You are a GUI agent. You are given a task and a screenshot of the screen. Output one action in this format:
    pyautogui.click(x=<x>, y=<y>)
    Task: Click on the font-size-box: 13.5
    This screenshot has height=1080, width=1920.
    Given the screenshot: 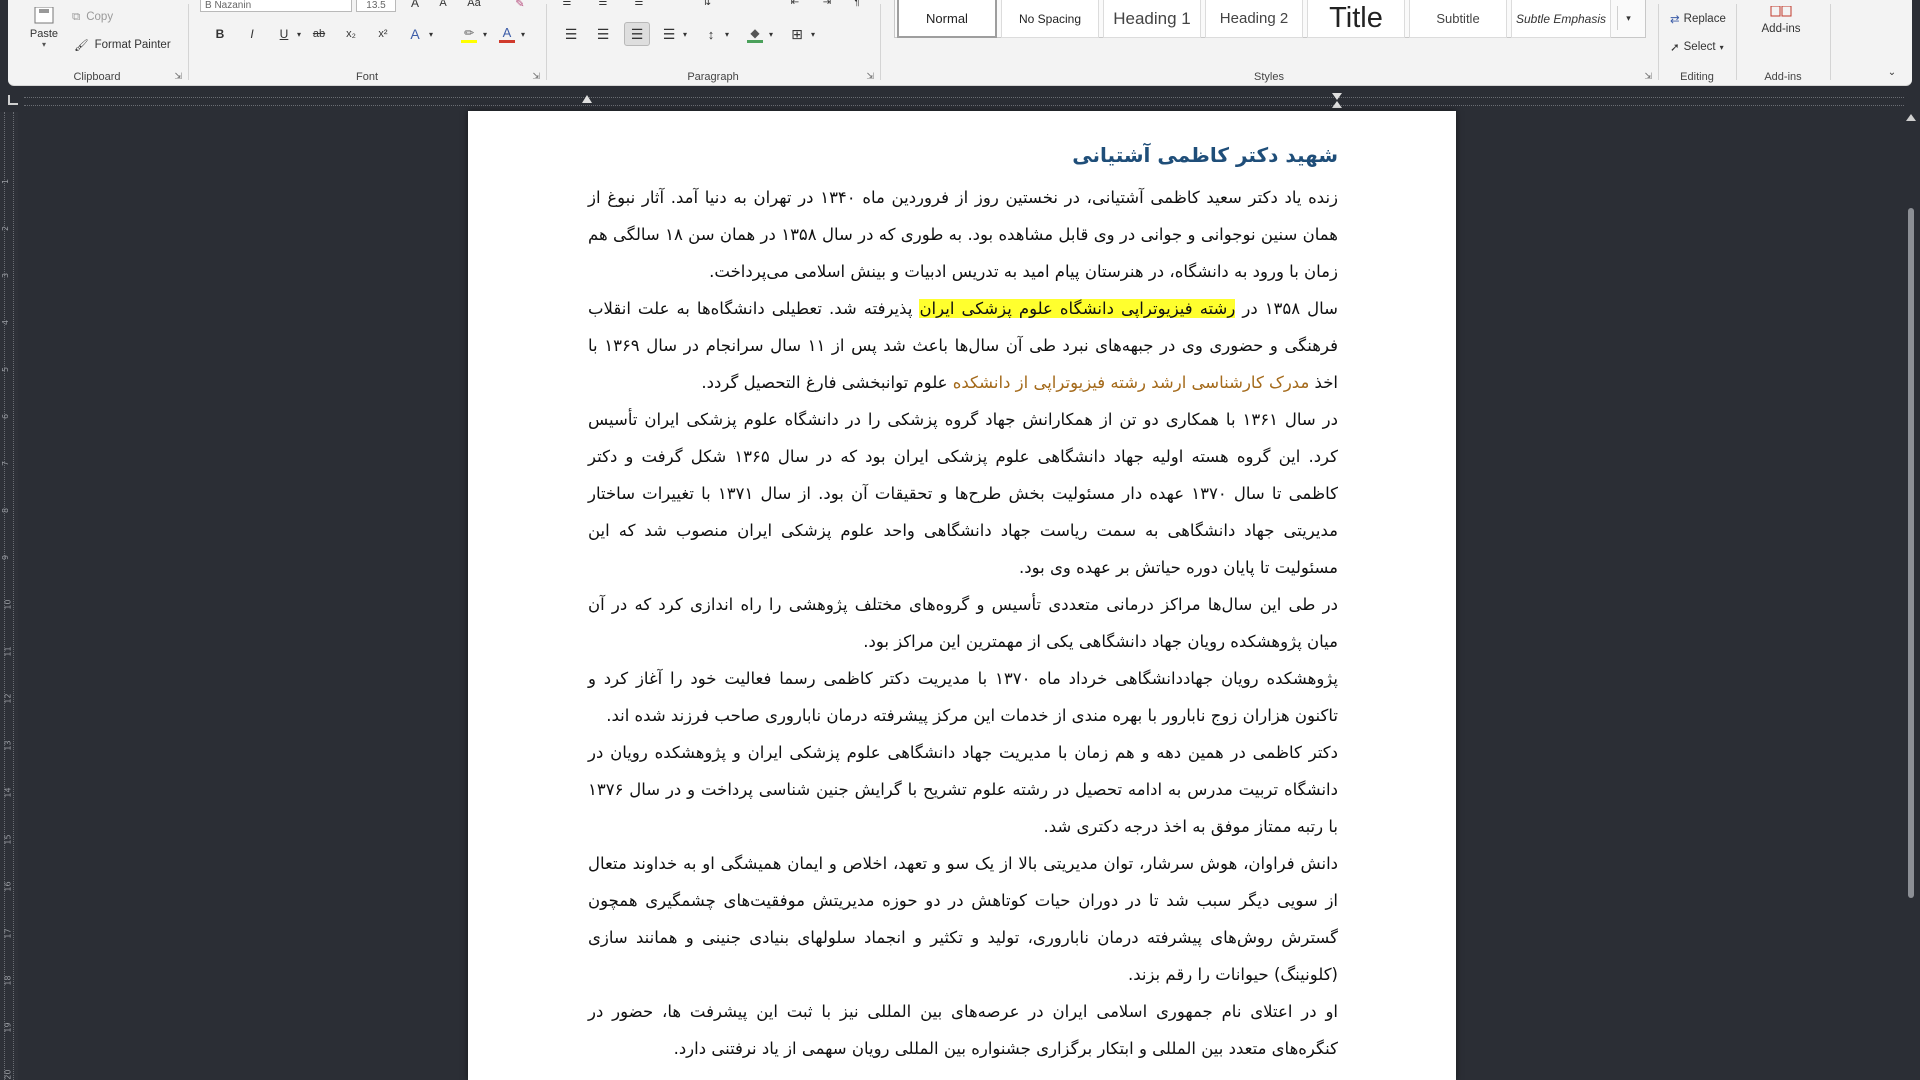 What is the action you would take?
    pyautogui.click(x=376, y=6)
    